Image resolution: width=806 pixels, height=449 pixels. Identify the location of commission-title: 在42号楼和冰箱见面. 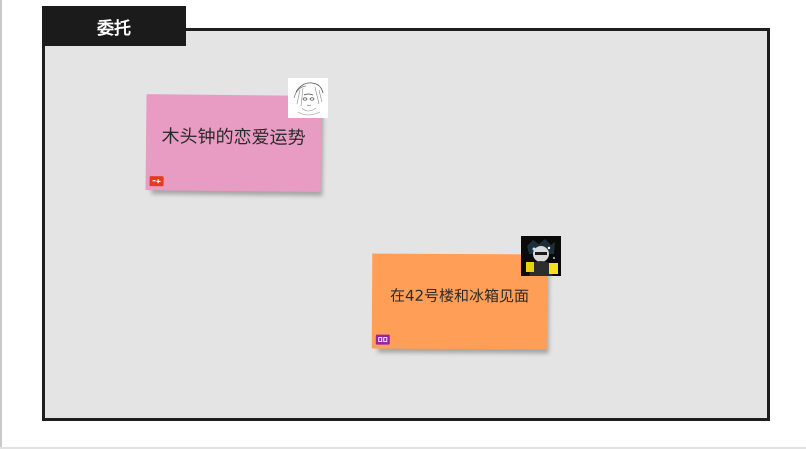
(459, 296).